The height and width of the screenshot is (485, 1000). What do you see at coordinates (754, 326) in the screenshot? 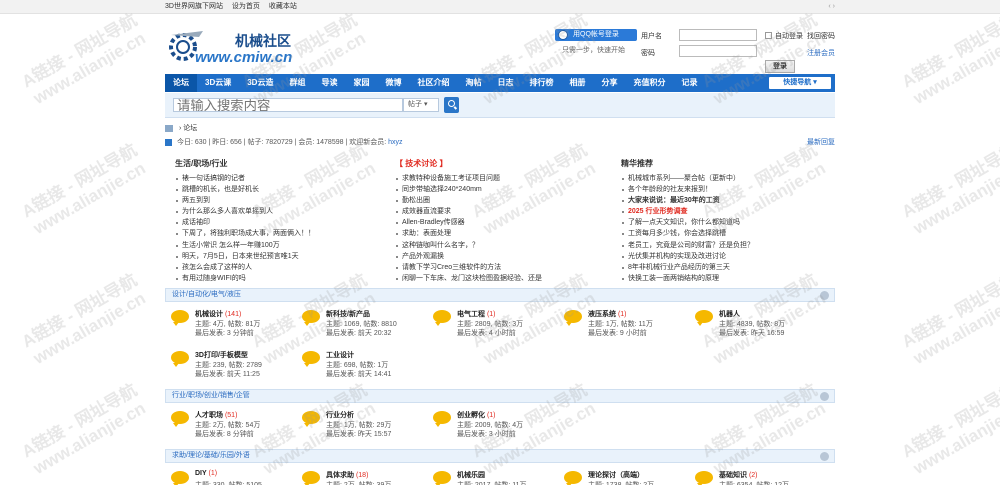
I see `forum-item: 机器人 主题: 4839, 帖数: 8万 最后发表: 昨天 16:59` at bounding box center [754, 326].